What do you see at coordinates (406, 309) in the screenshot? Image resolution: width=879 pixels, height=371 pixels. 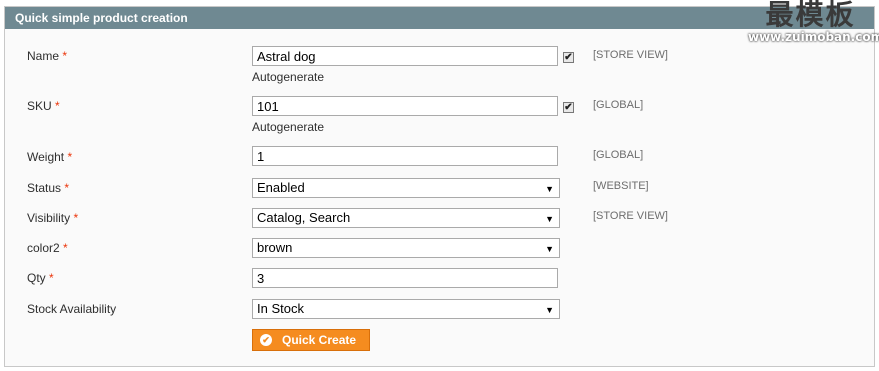 I see `stock-availability-select: In Stock ▼` at bounding box center [406, 309].